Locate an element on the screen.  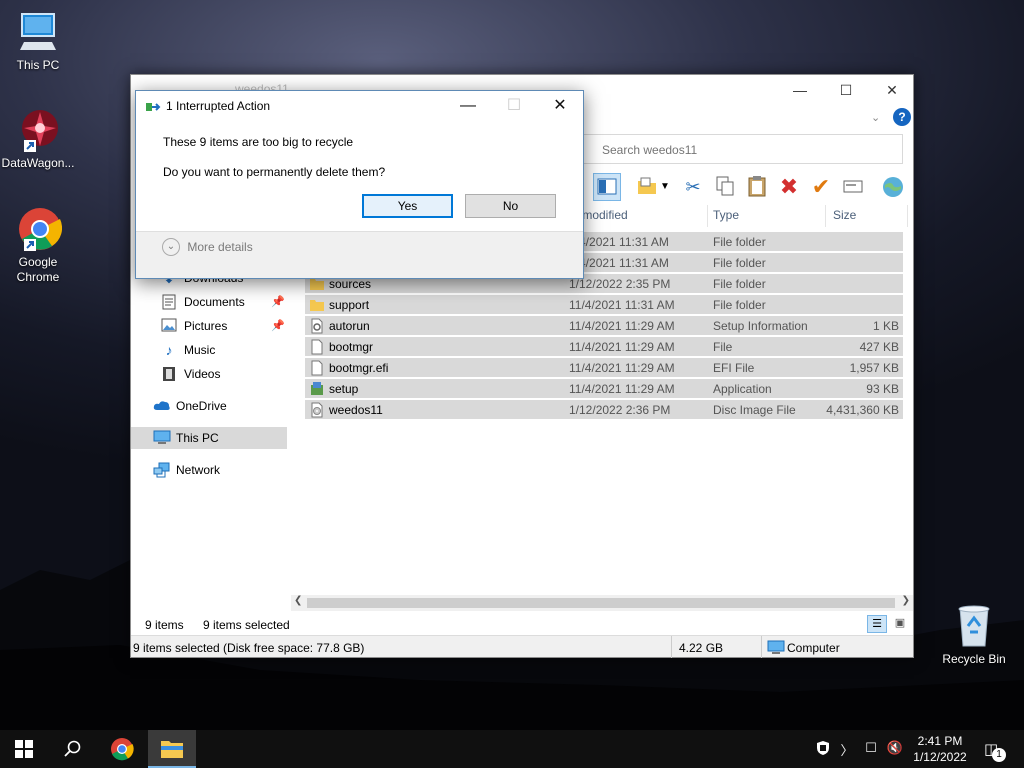
help-icon: ? is located at coordinates (902, 117).